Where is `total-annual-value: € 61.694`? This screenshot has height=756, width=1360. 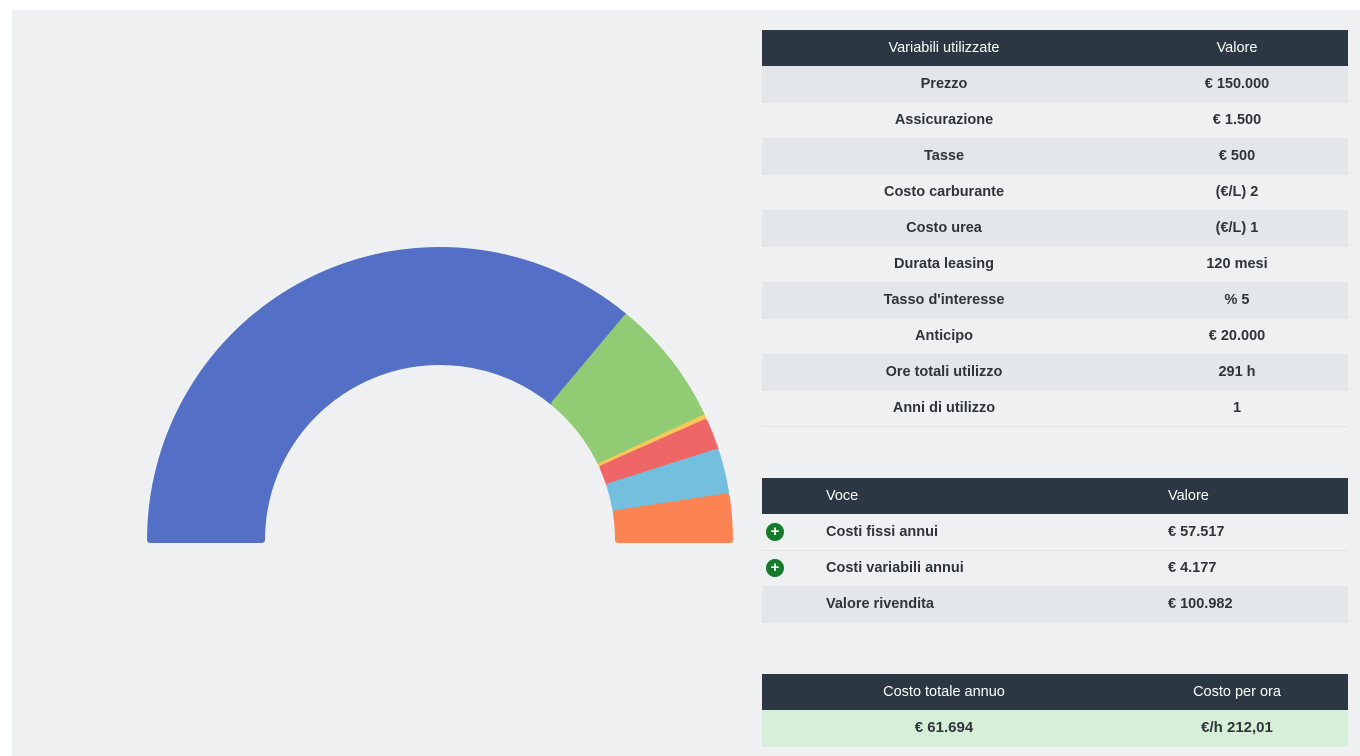
total-annual-value: € 61.694 is located at coordinates (944, 728).